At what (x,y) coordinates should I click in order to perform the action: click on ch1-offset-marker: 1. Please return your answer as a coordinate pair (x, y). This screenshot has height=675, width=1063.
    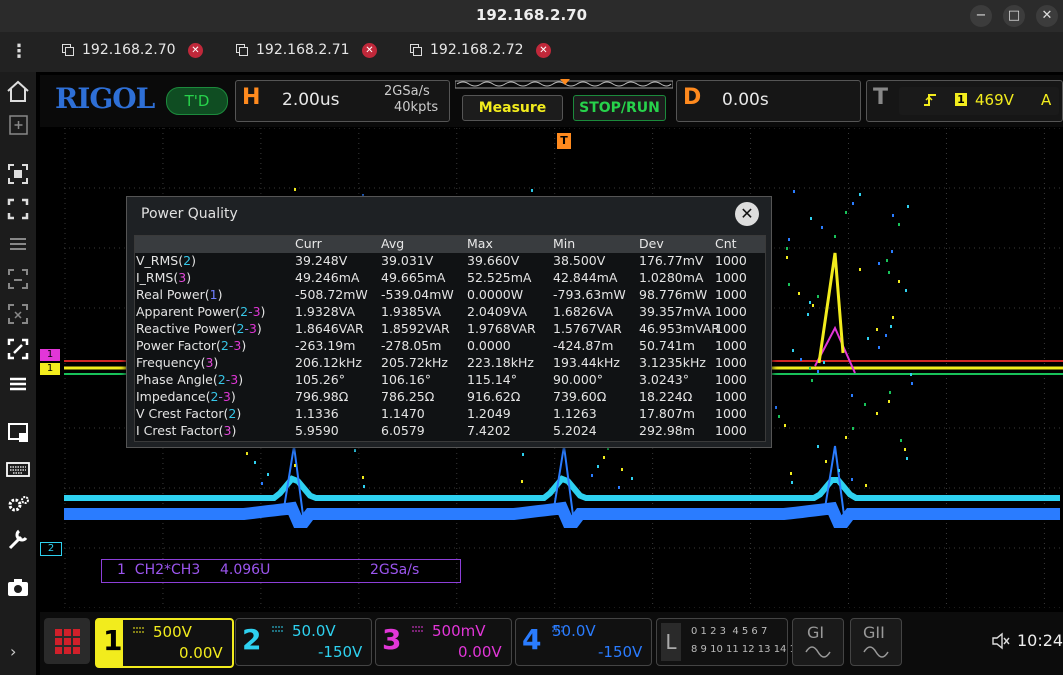
    Looking at the image, I should click on (50, 369).